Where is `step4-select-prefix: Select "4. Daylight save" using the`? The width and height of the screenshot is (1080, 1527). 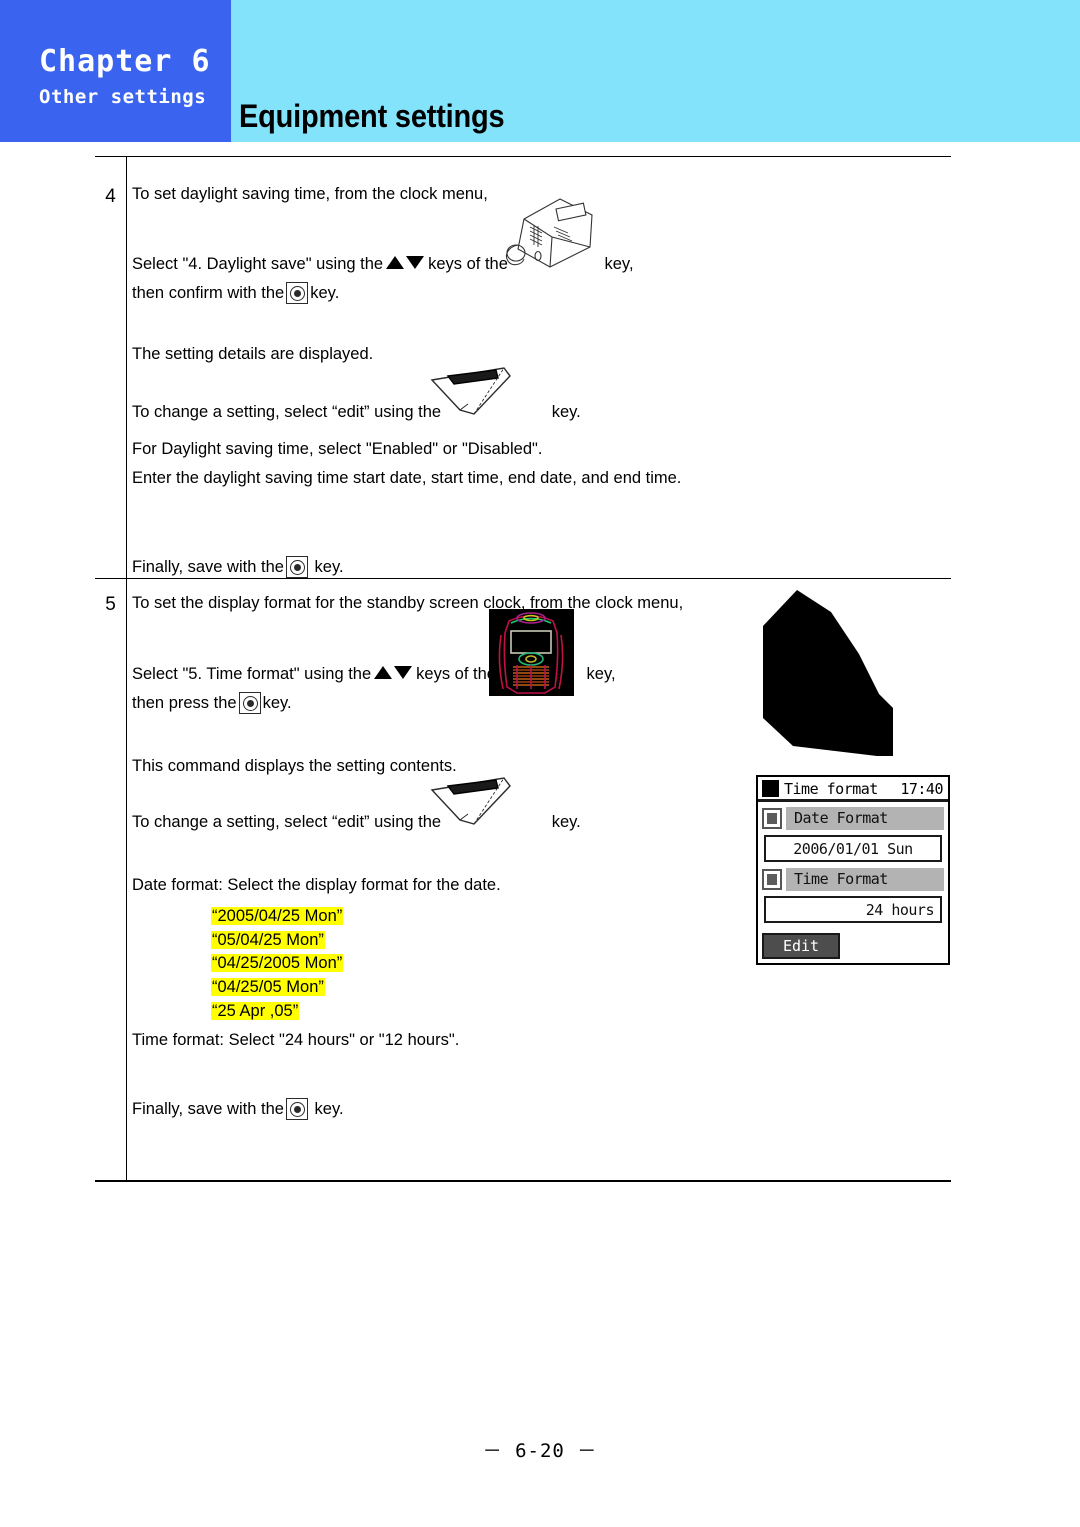 step4-select-prefix: Select "4. Daylight save" using the is located at coordinates (258, 264).